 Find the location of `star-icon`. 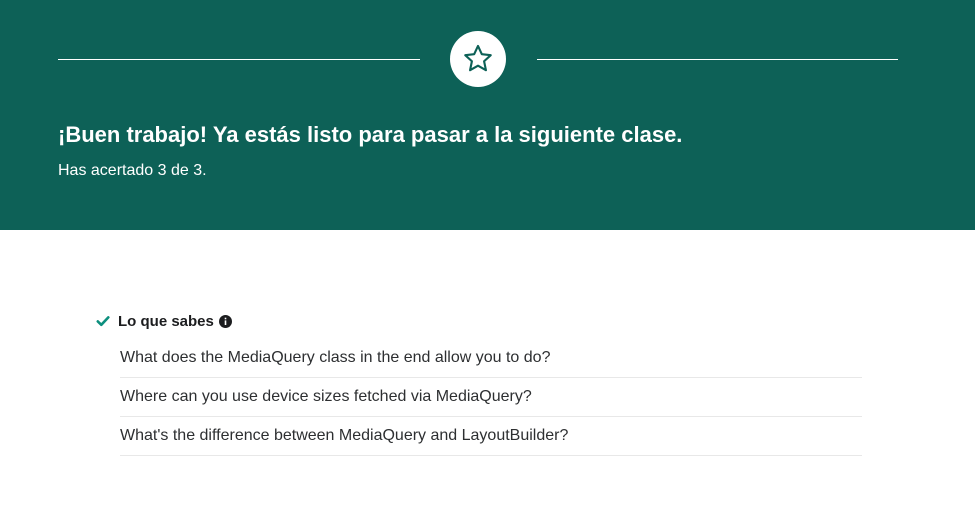

star-icon is located at coordinates (478, 58).